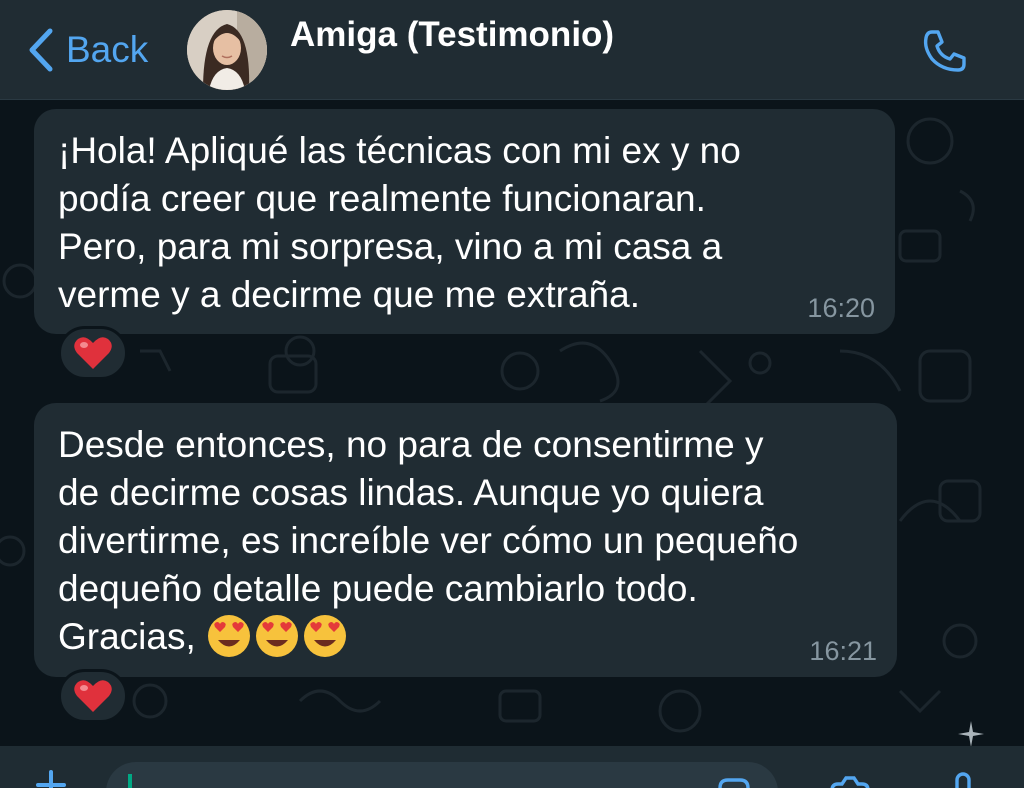 The width and height of the screenshot is (1024, 788). I want to click on plus-icon, so click(51, 778).